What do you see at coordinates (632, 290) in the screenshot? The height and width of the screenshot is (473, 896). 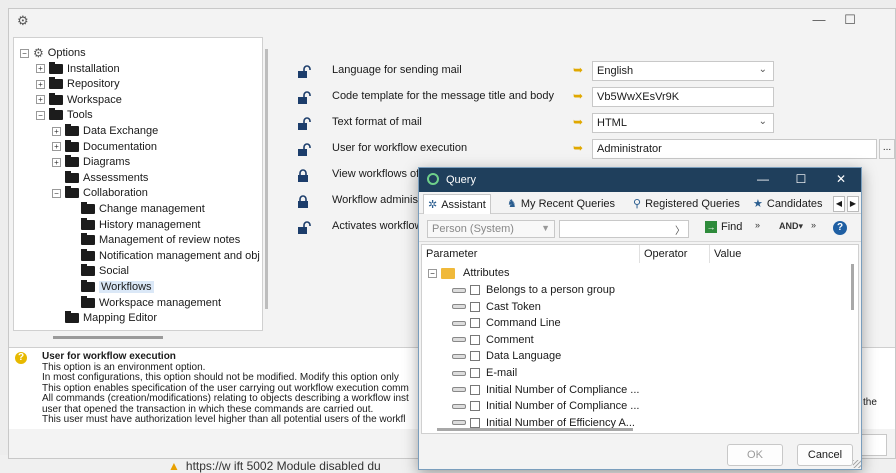 I see `parameter-row: Belongs to a person group` at bounding box center [632, 290].